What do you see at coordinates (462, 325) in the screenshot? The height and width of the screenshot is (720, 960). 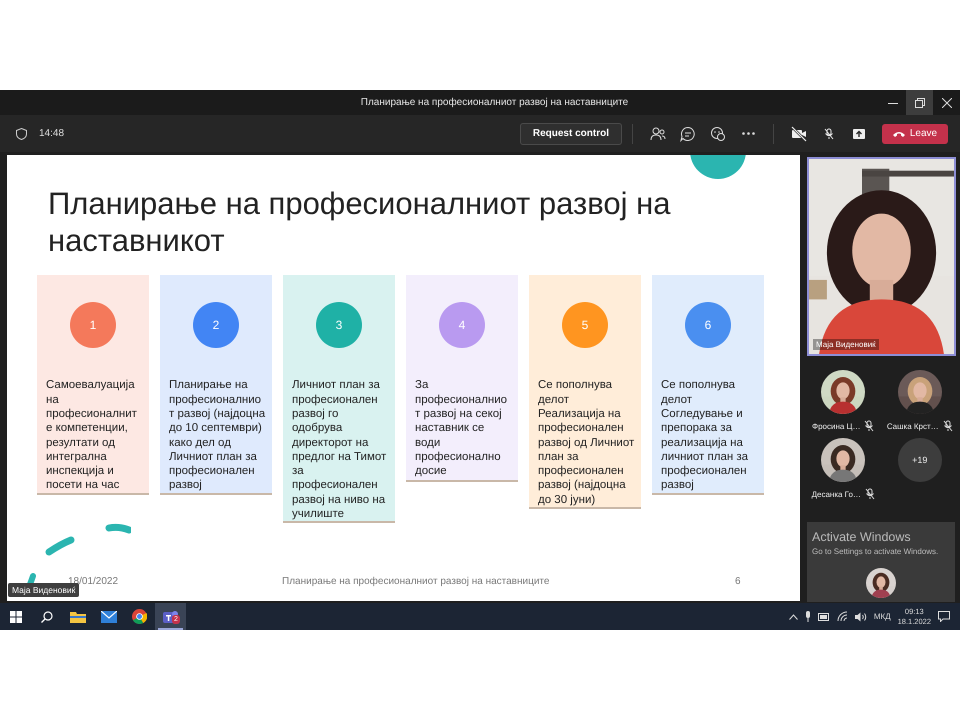 I see `step-number: 4` at bounding box center [462, 325].